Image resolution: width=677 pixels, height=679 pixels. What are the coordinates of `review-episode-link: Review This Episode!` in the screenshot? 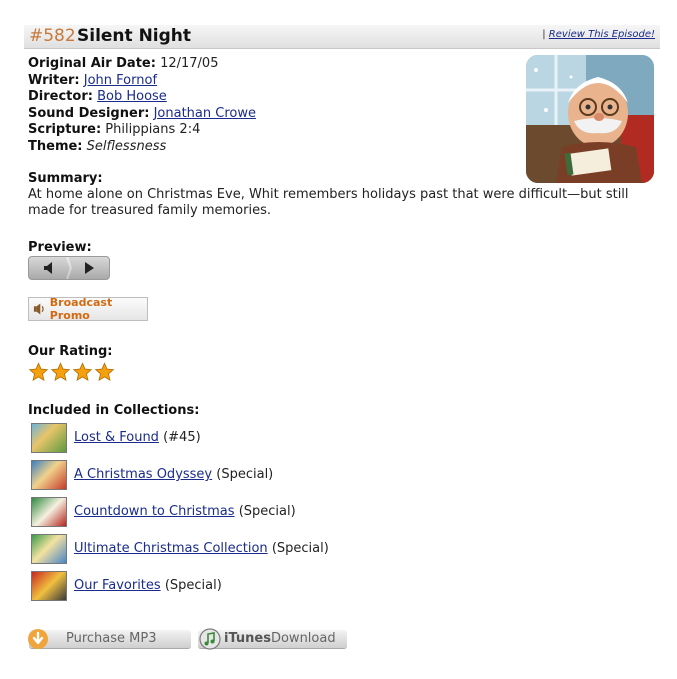 It's located at (602, 34).